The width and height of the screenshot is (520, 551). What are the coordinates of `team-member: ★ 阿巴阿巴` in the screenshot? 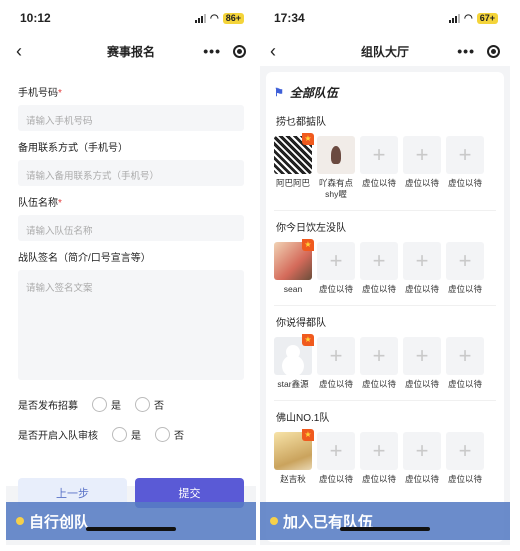 It's located at (294, 166).